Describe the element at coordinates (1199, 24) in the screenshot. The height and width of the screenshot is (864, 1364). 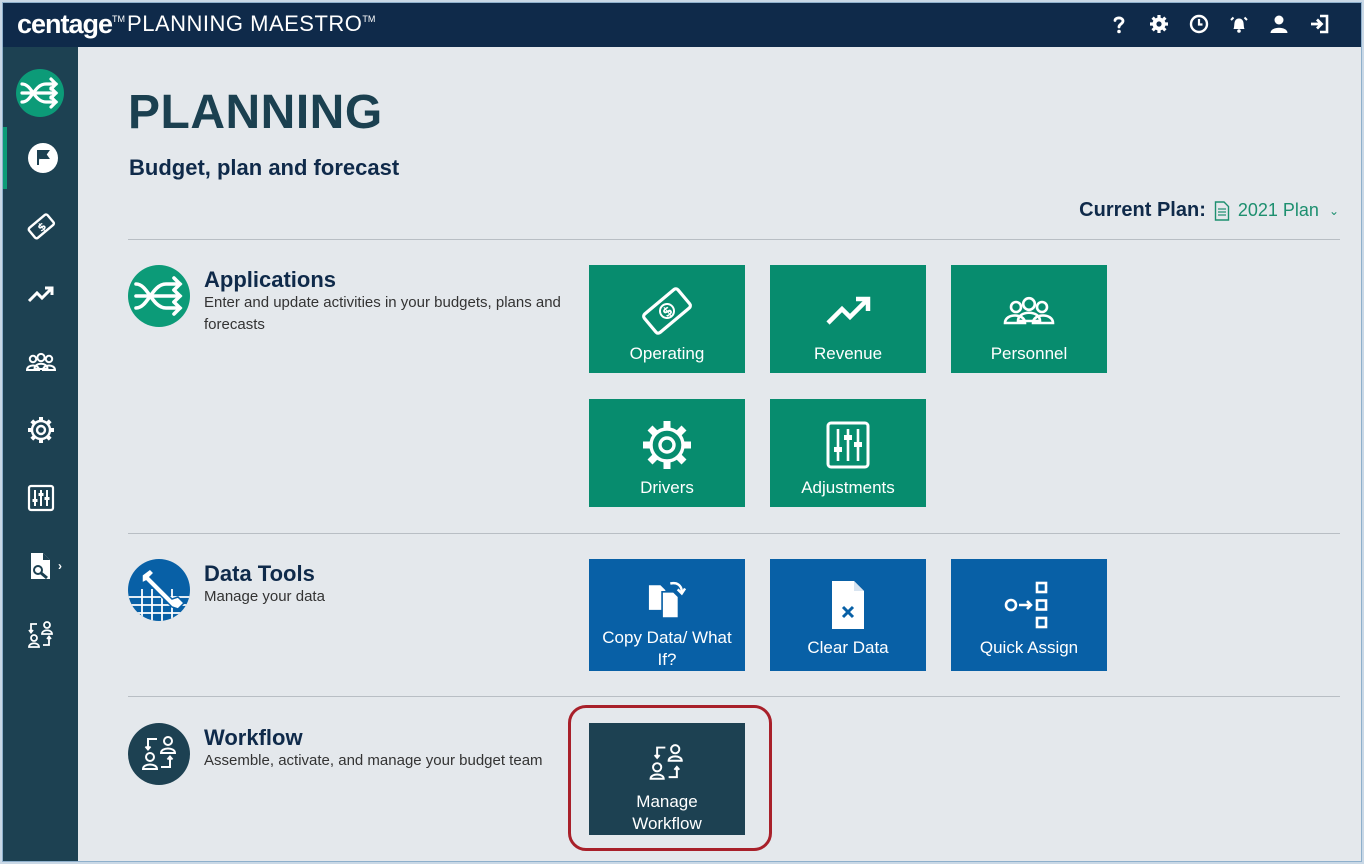
I see `clock-icon` at that location.